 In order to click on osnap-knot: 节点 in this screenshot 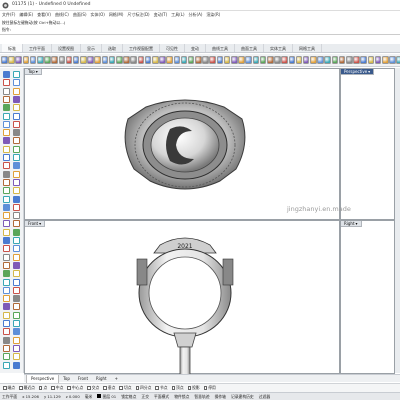, I will do `click(161, 388)`.